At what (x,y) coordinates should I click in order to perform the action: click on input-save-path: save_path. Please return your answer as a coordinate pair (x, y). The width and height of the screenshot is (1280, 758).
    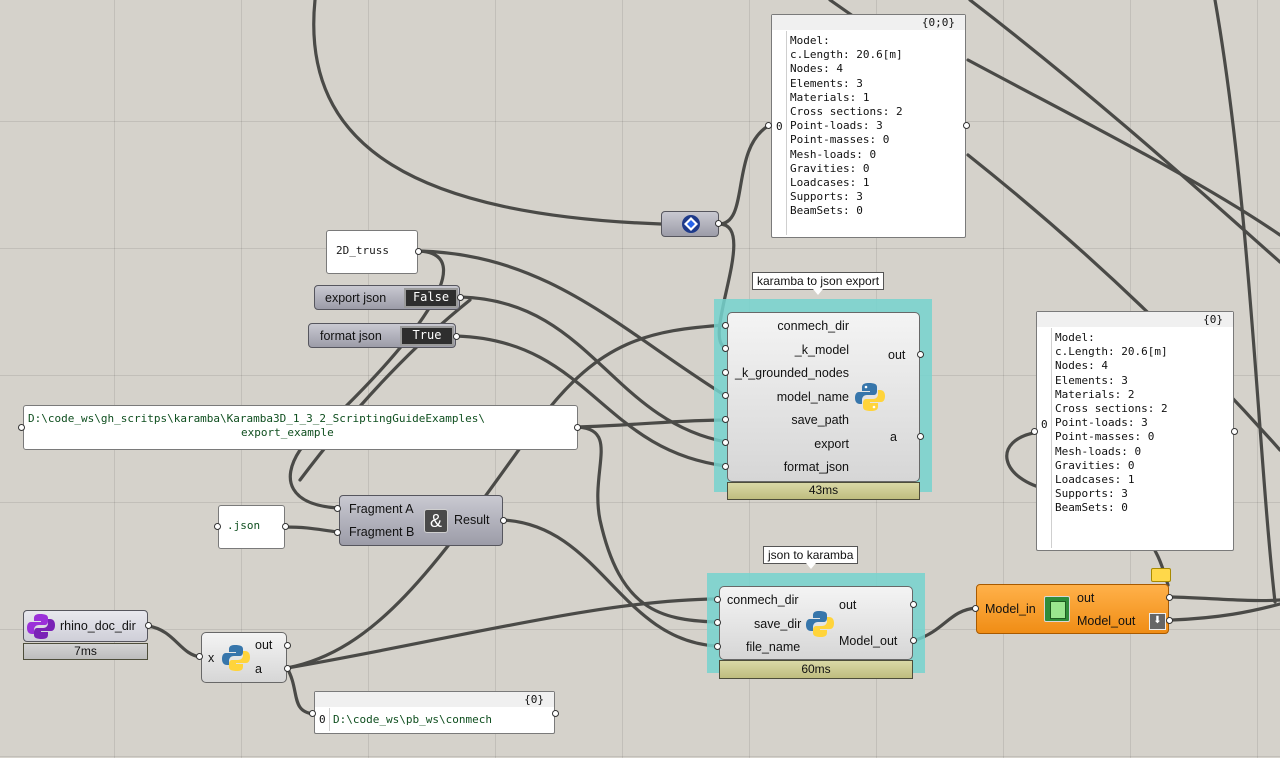
    Looking at the image, I should click on (820, 420).